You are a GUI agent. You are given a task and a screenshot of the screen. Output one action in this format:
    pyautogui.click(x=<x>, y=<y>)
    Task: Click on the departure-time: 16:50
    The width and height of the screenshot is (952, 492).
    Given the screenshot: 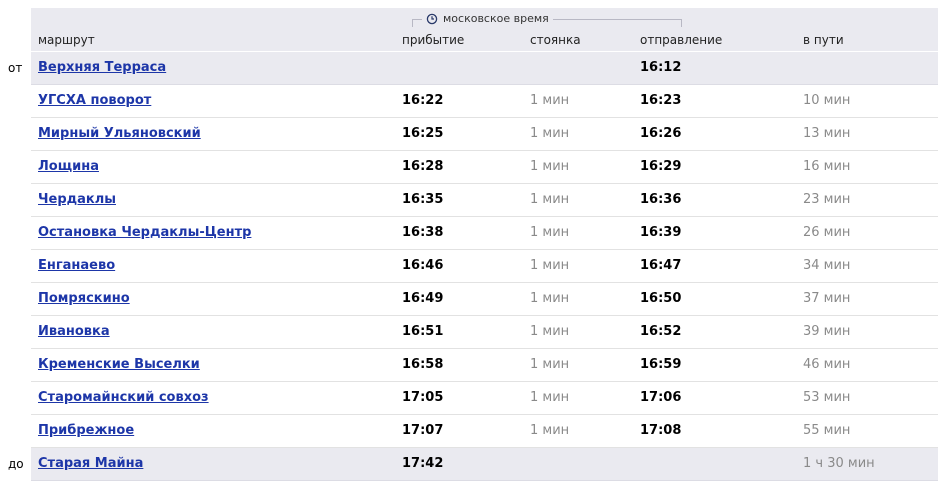 What is the action you would take?
    pyautogui.click(x=661, y=298)
    